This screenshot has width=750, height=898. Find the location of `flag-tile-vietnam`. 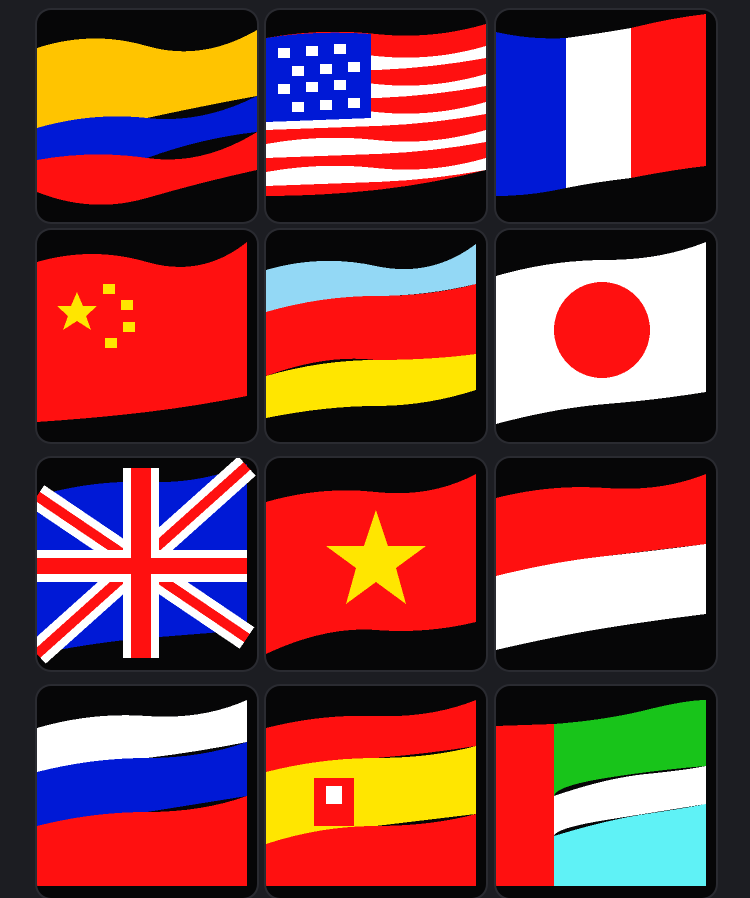

flag-tile-vietnam is located at coordinates (376, 564).